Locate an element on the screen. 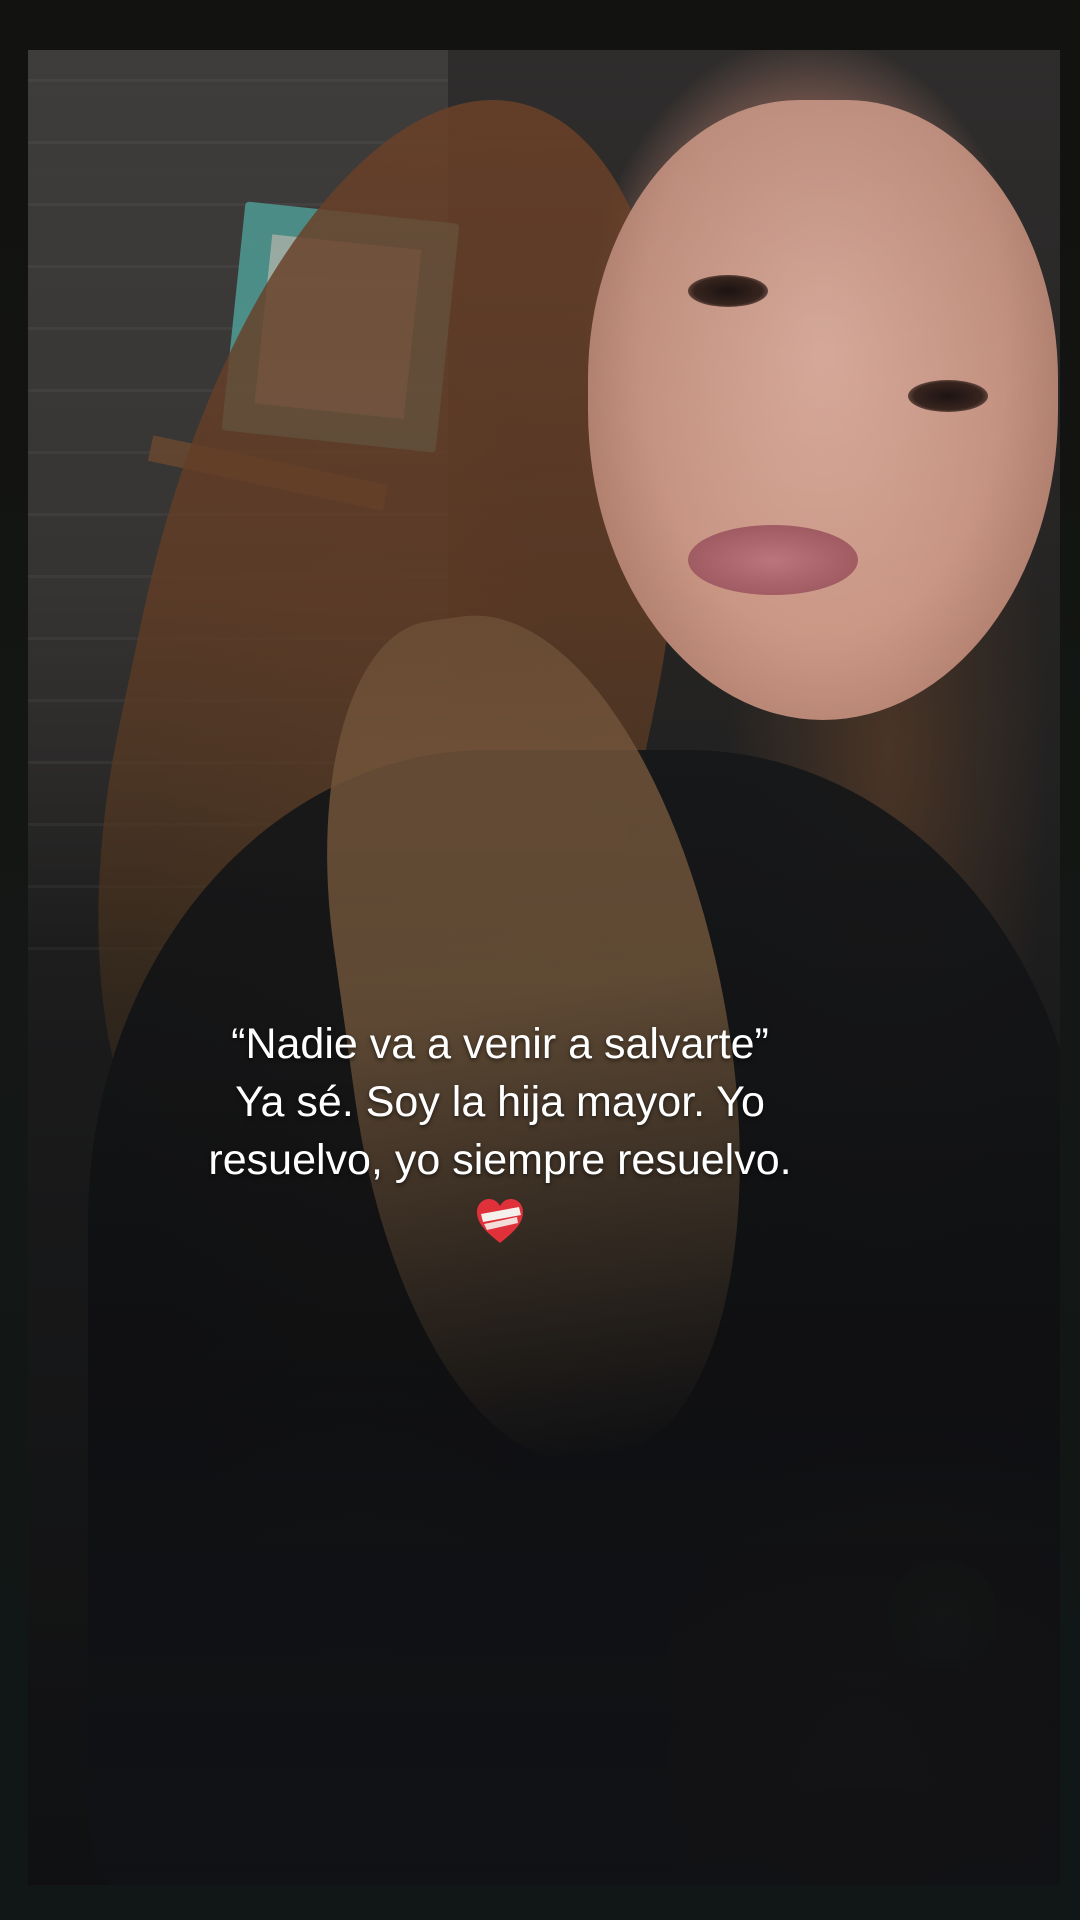  mending-heart-icon is located at coordinates (500, 1221).